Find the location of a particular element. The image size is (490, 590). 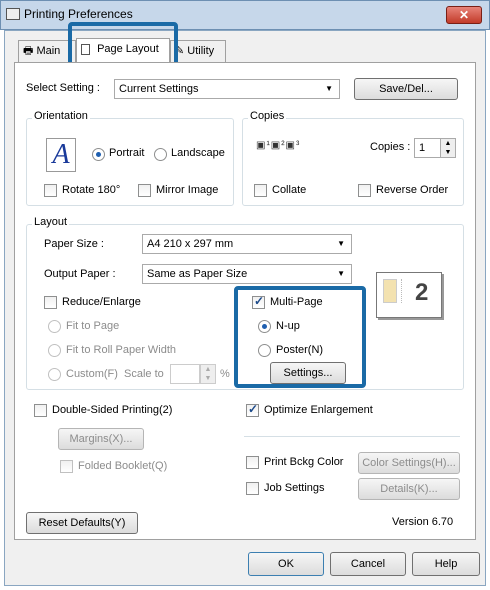

cancel-button: Cancel is located at coordinates (368, 564).